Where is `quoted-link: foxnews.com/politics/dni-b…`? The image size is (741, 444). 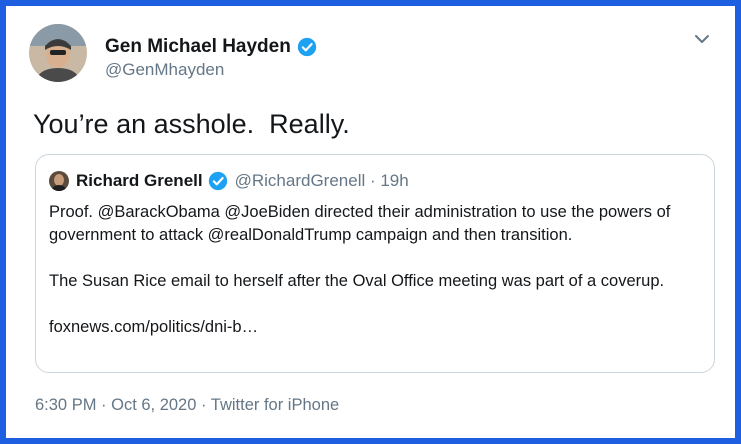
quoted-link: foxnews.com/politics/dni-b… is located at coordinates (376, 327).